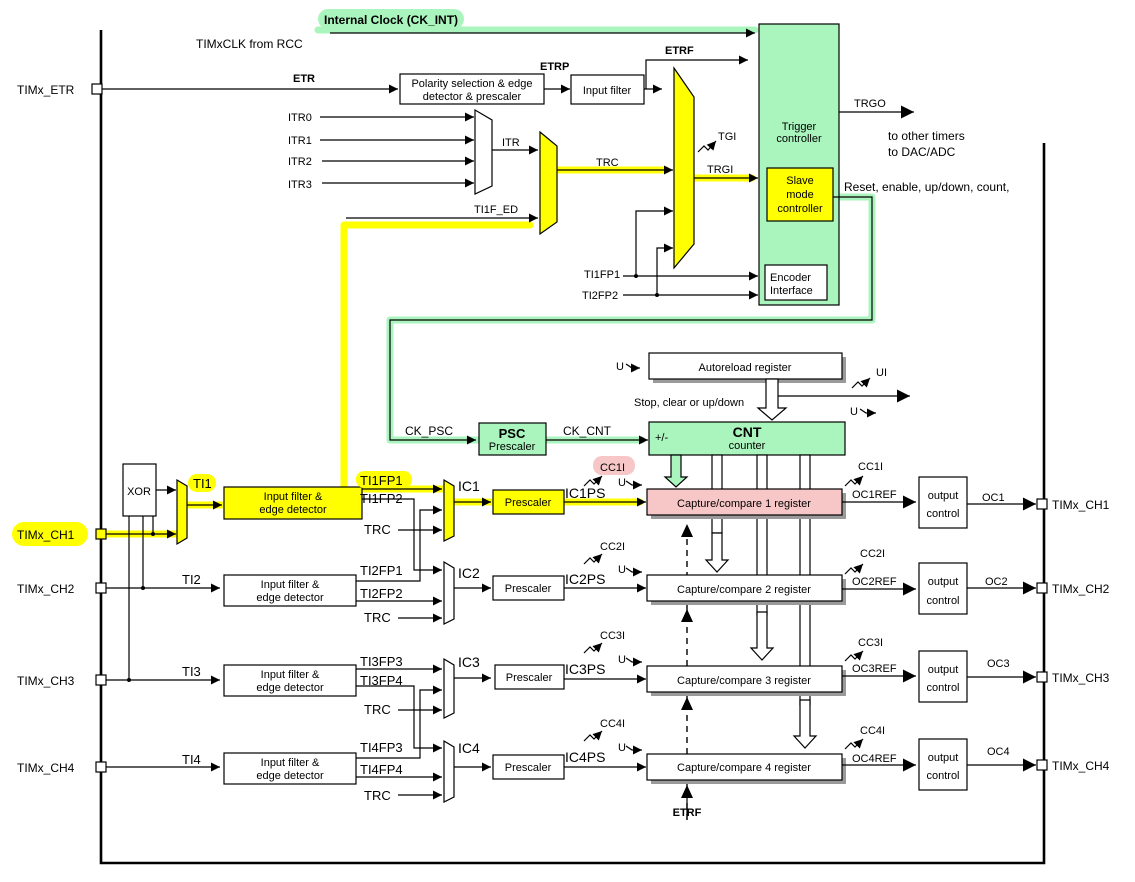  I want to click on ccr4-update-icon, so click(633, 750).